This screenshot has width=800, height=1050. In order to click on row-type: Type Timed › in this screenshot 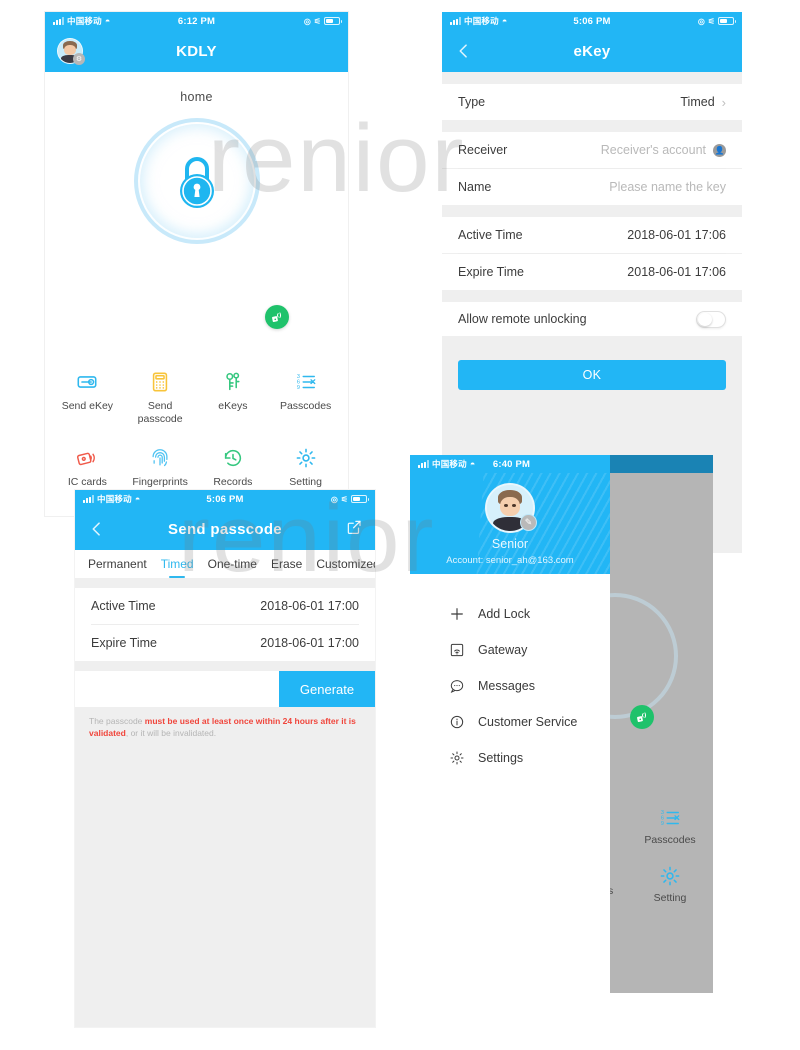, I will do `click(592, 102)`.